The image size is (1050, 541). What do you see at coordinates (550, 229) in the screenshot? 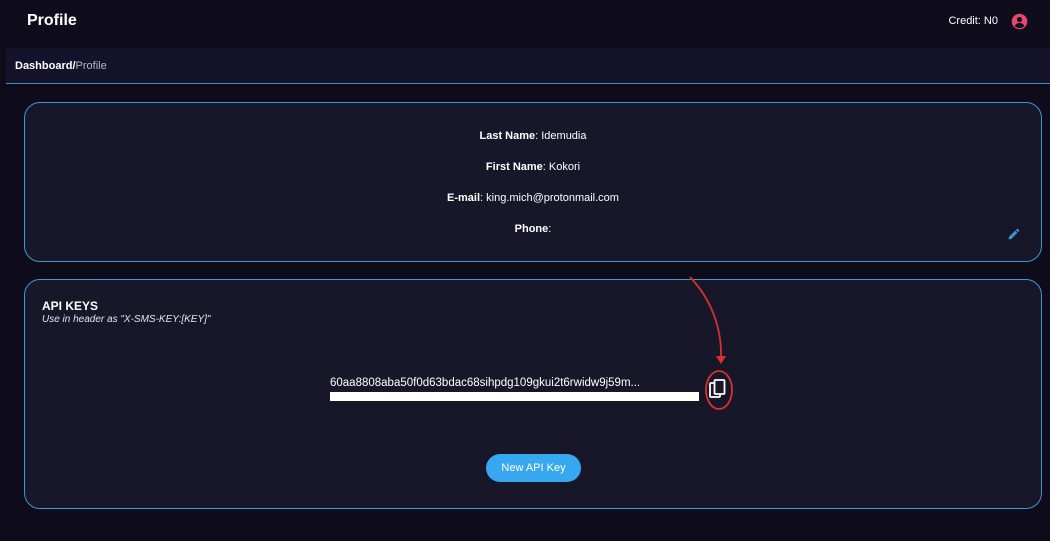
I see `phone-value: :` at bounding box center [550, 229].